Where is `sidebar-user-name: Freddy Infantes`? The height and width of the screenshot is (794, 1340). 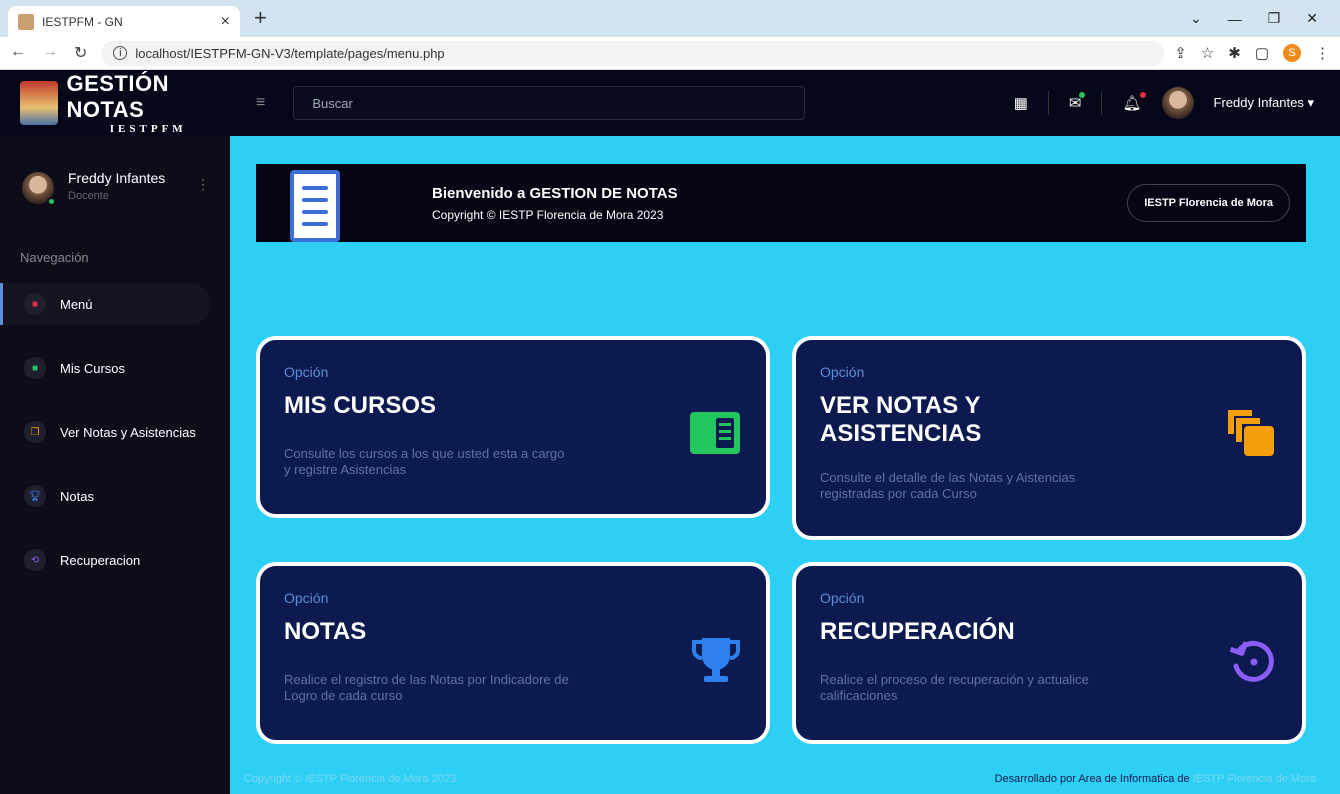
sidebar-user-name: Freddy Infantes is located at coordinates (117, 178).